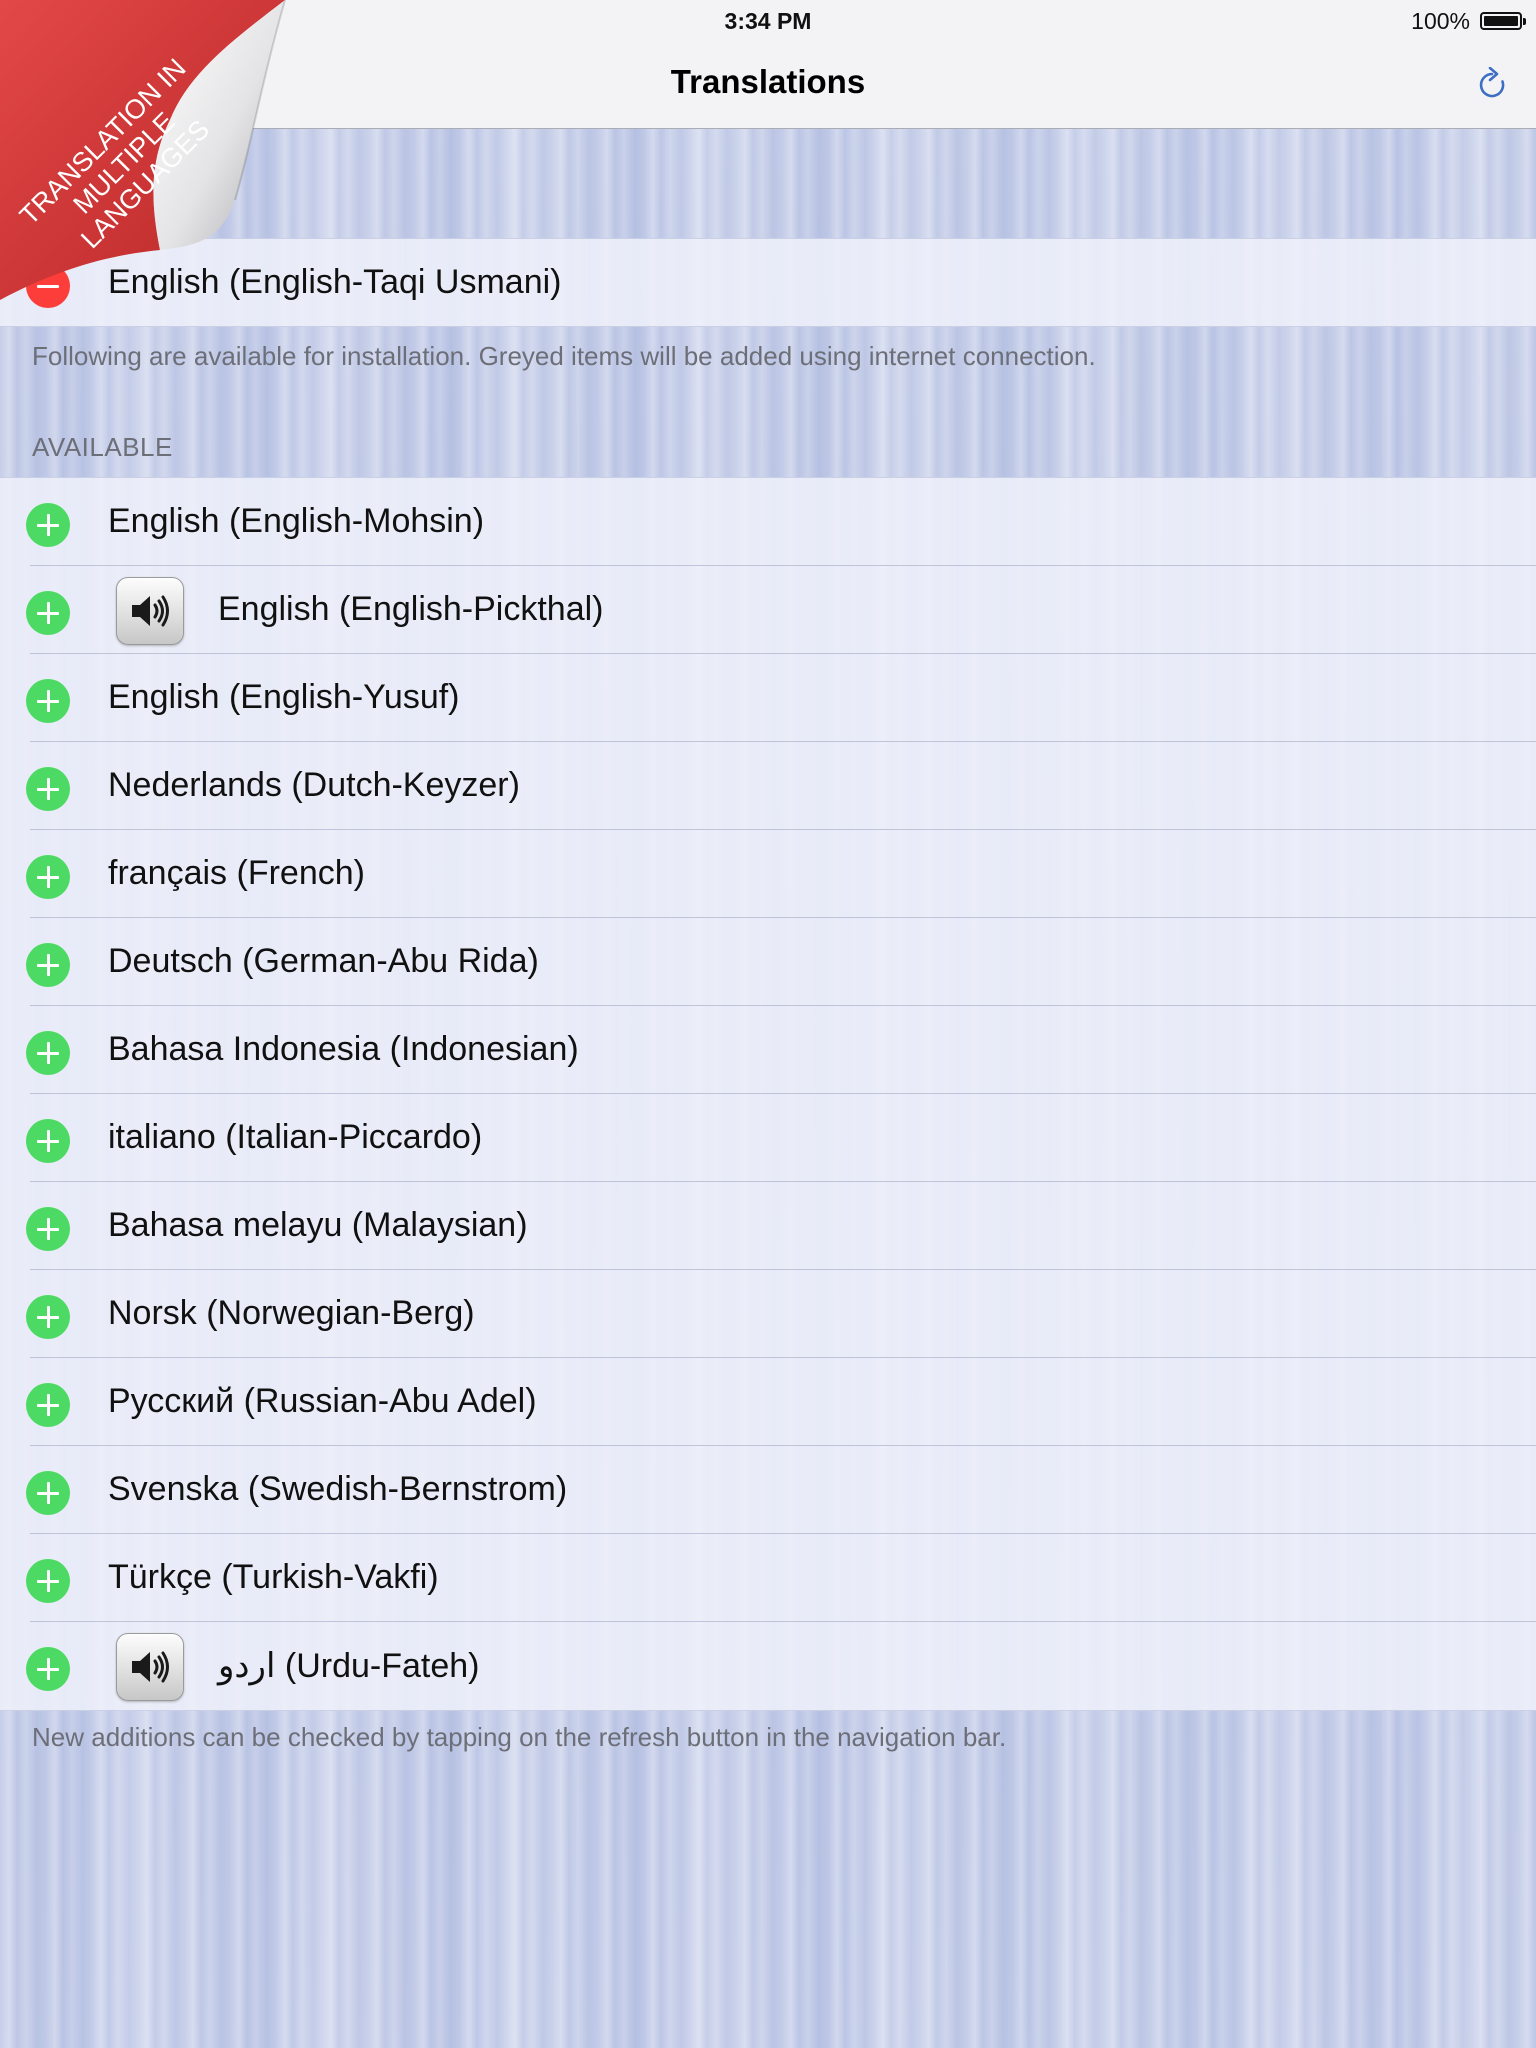 The image size is (1536, 2048). What do you see at coordinates (768, 522) in the screenshot?
I see `available-translation-row: English (English-Mohsin)` at bounding box center [768, 522].